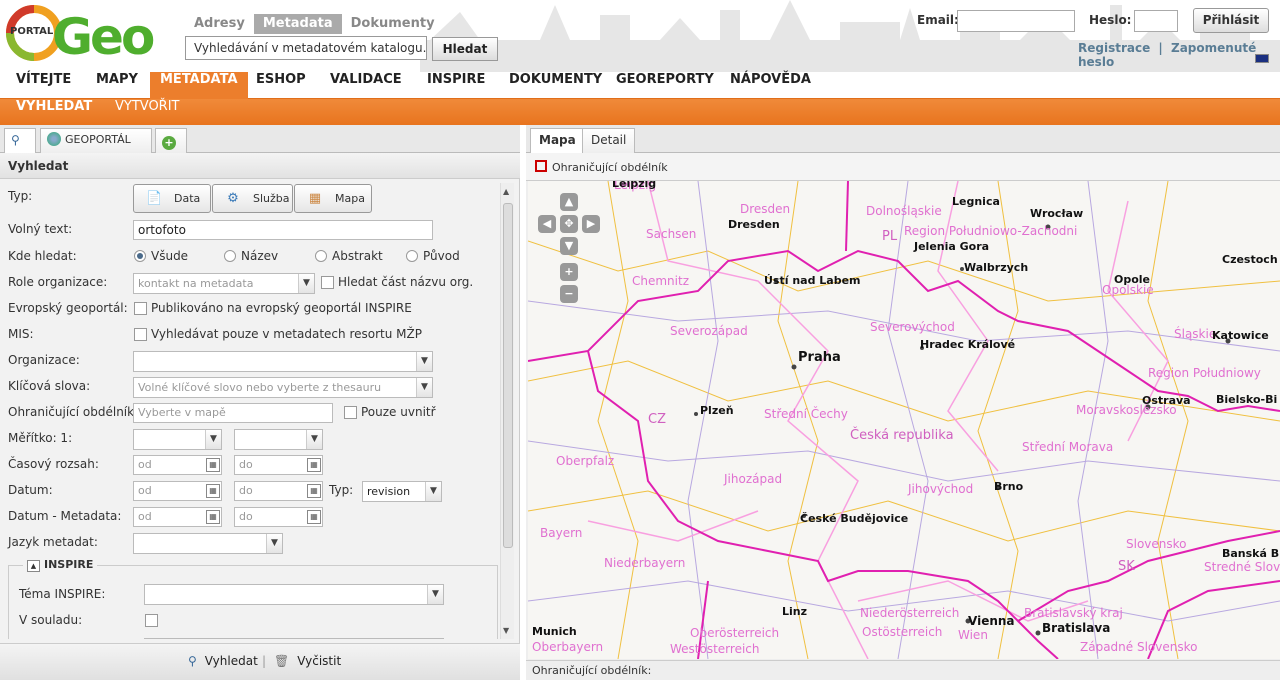 This screenshot has height=681, width=1280. Describe the element at coordinates (609, 140) in the screenshot. I see `tab-detail: Detail` at that location.